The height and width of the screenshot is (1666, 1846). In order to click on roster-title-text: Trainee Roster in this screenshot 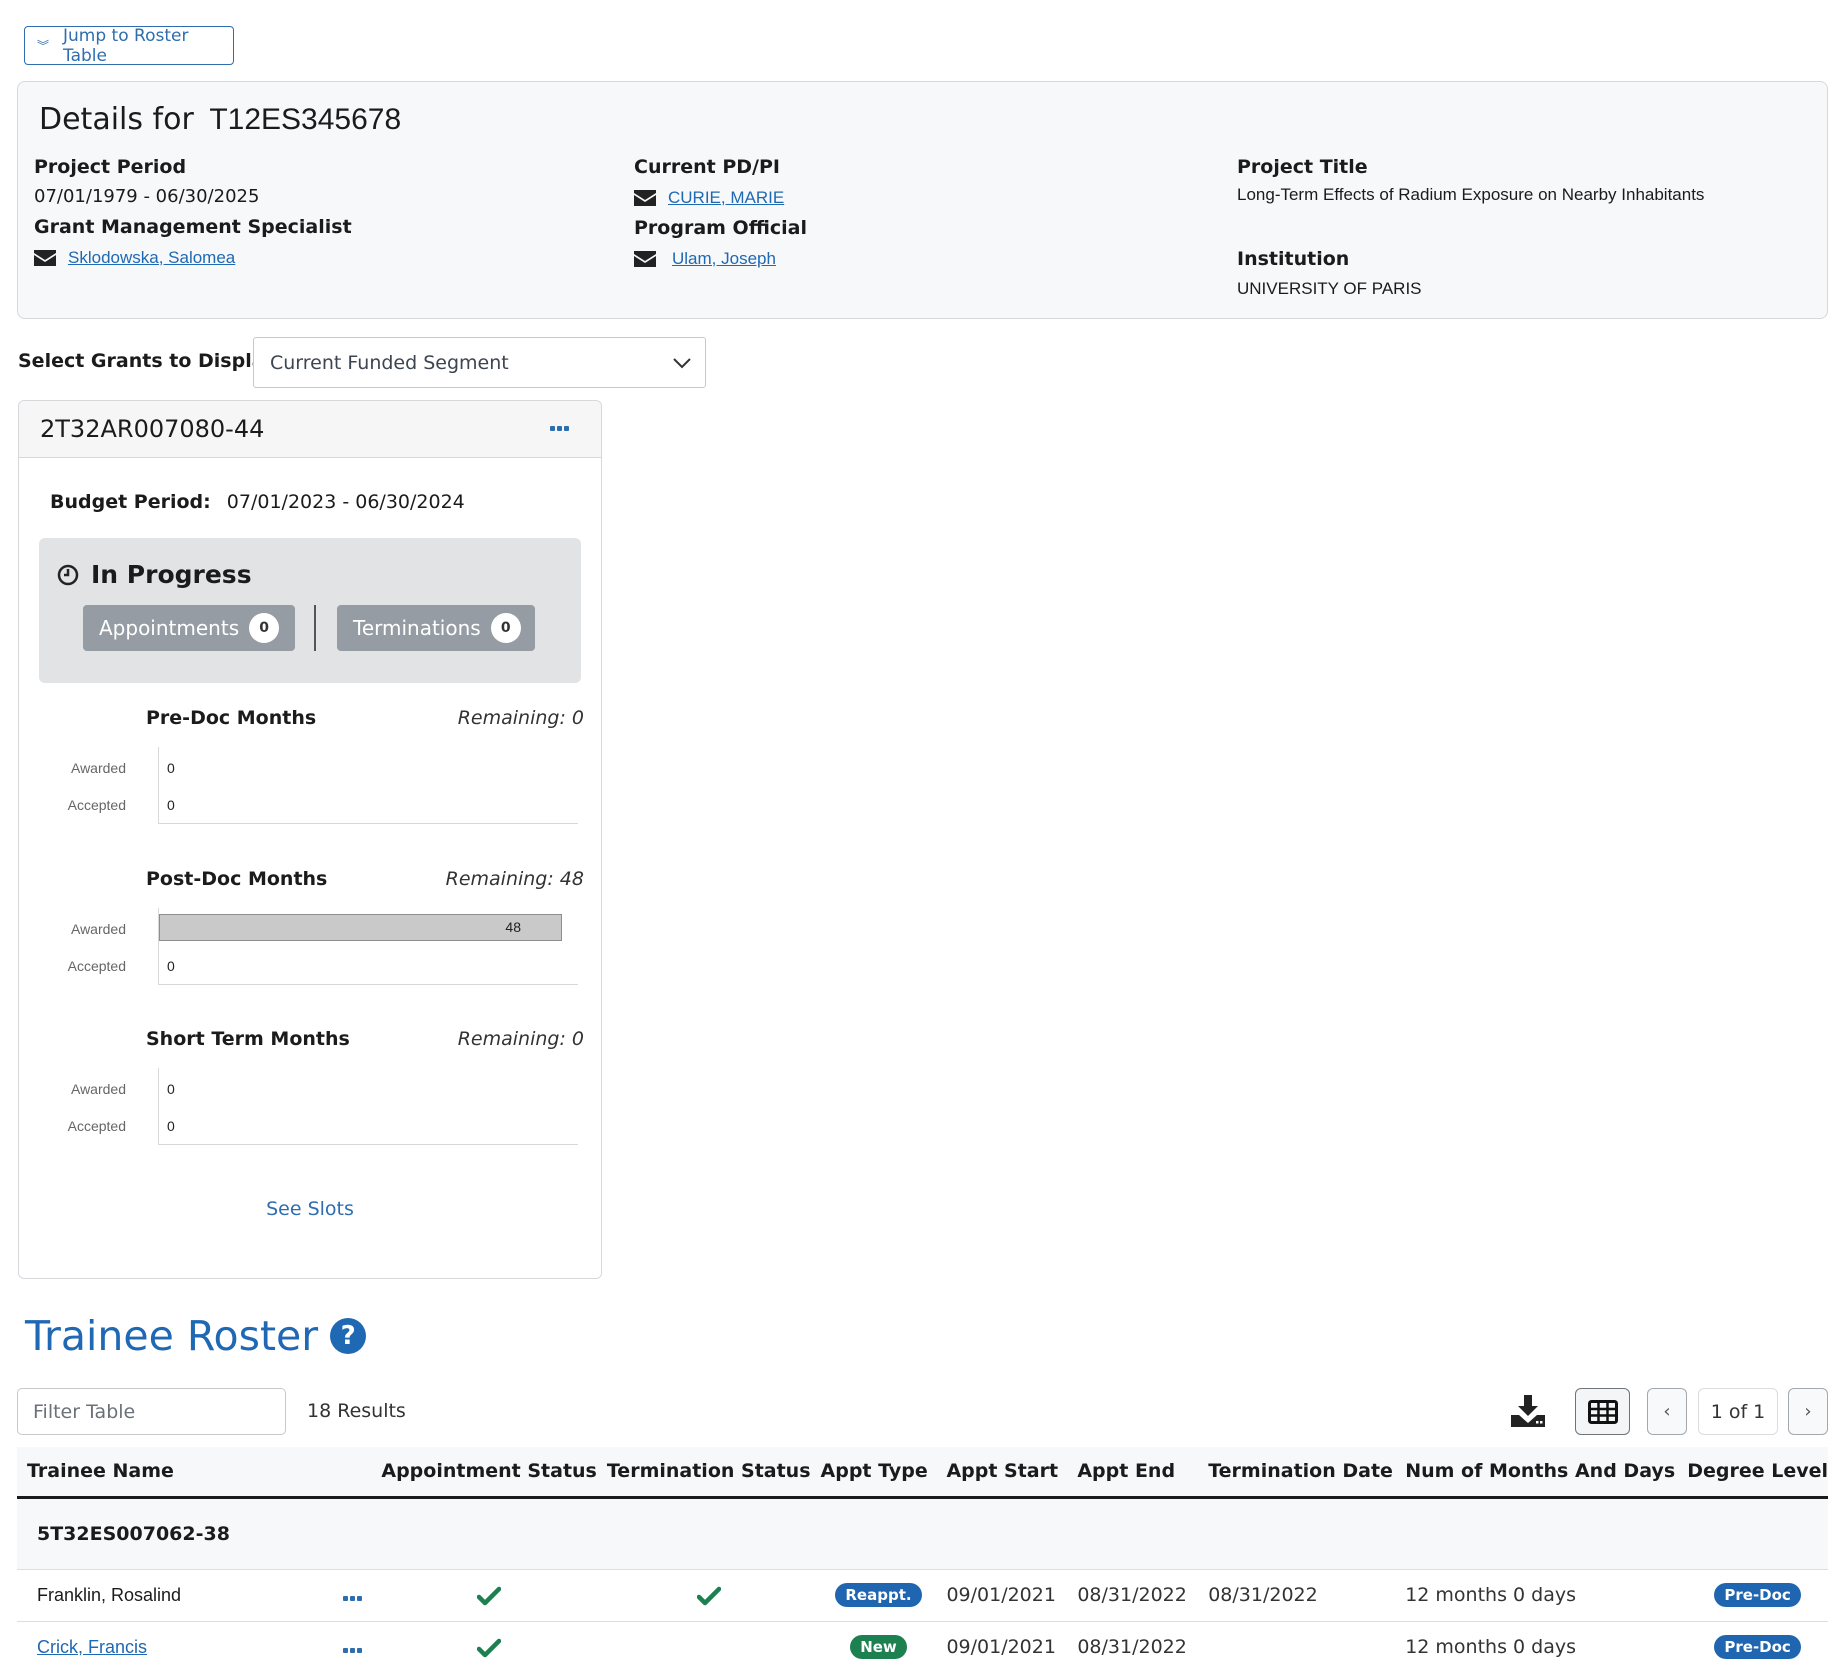, I will do `click(172, 1336)`.